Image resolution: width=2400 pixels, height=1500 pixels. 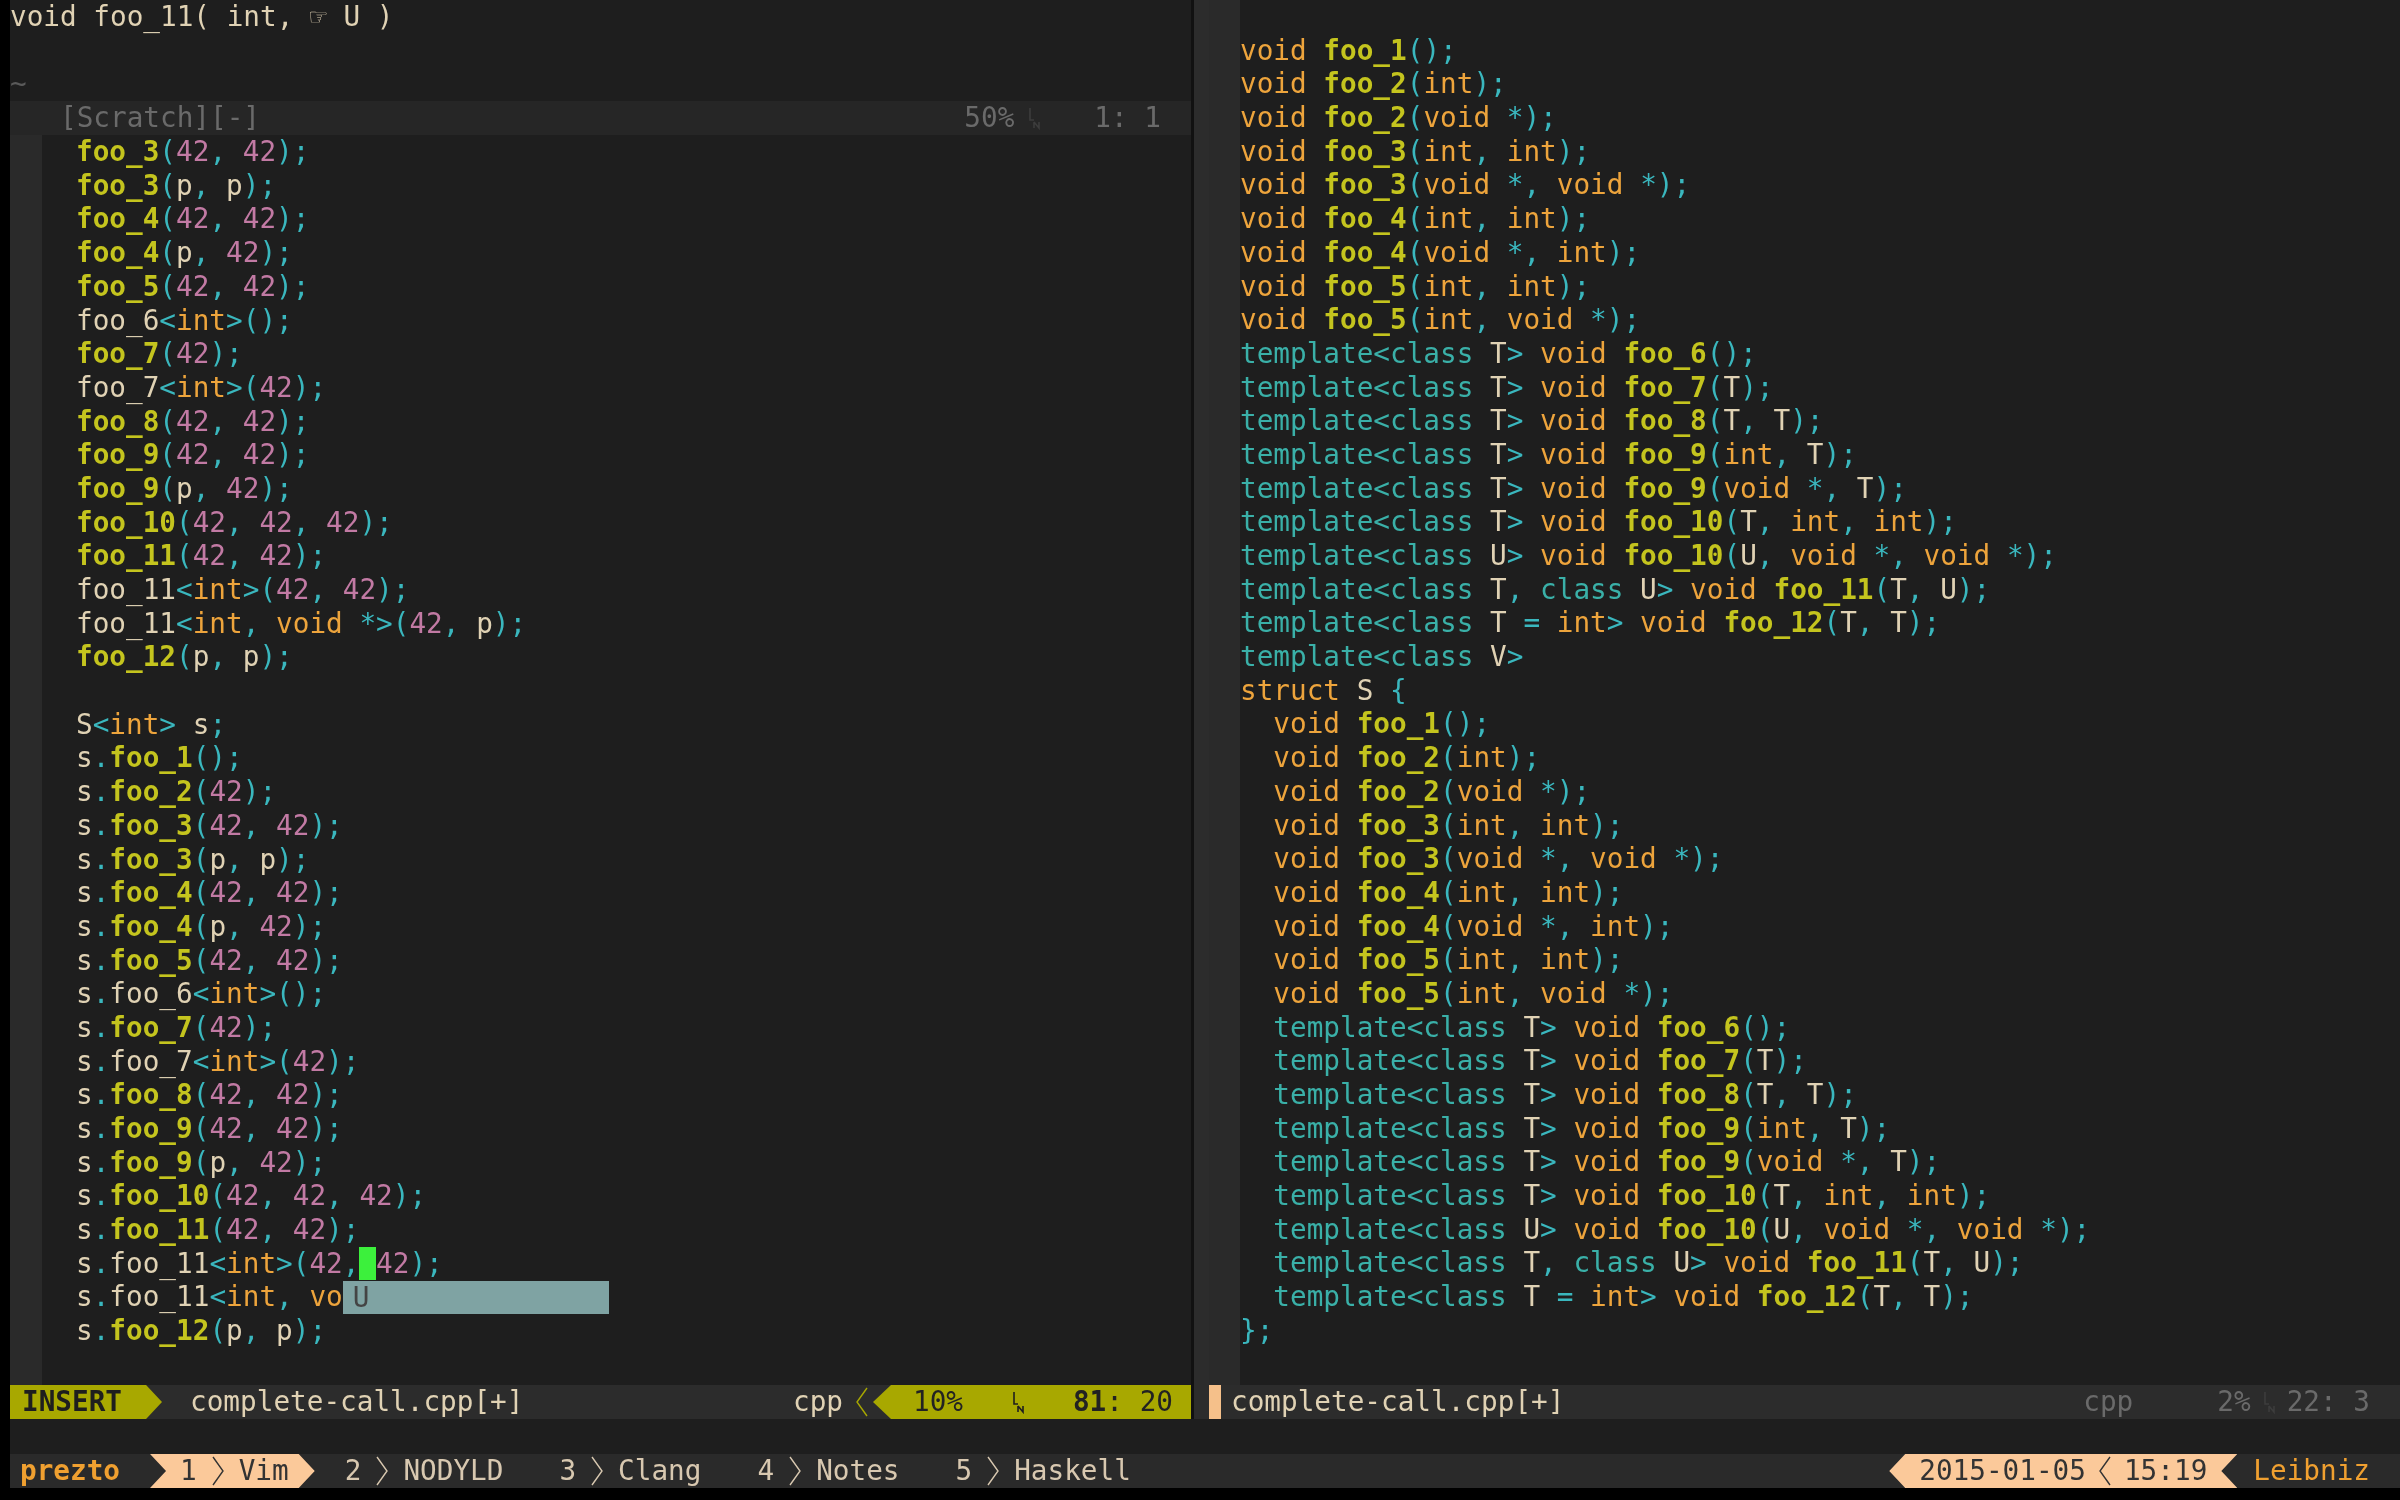 What do you see at coordinates (368, 1264) in the screenshot?
I see `text-cursor` at bounding box center [368, 1264].